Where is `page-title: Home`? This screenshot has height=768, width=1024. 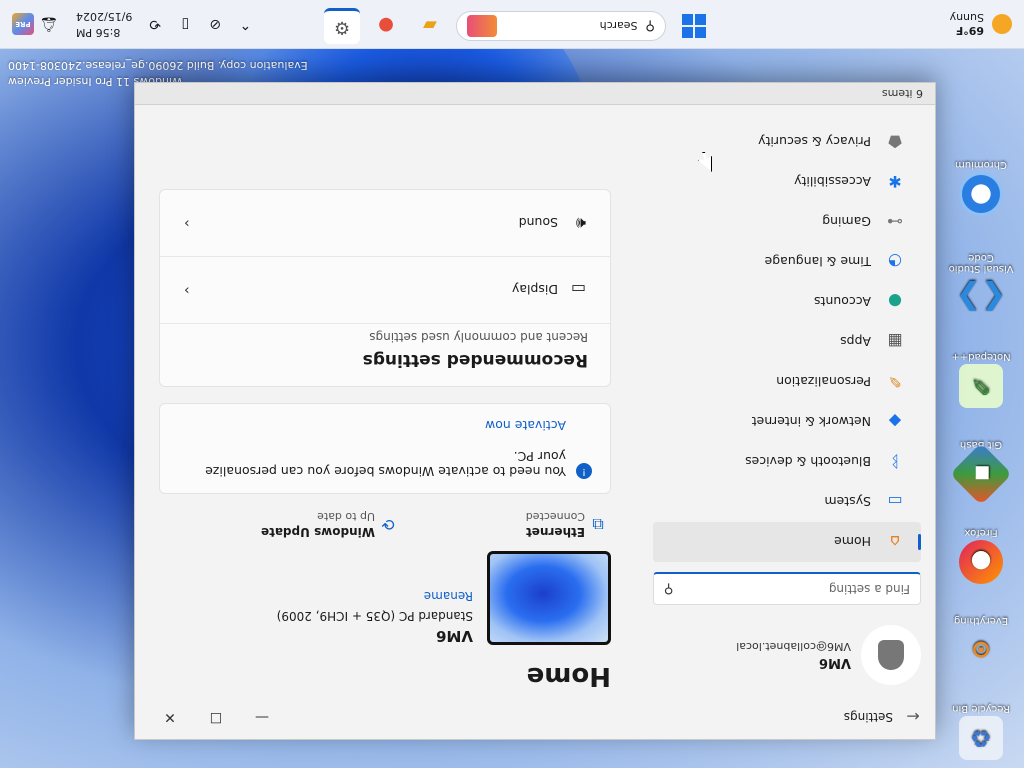
page-title: Home is located at coordinates (568, 676).